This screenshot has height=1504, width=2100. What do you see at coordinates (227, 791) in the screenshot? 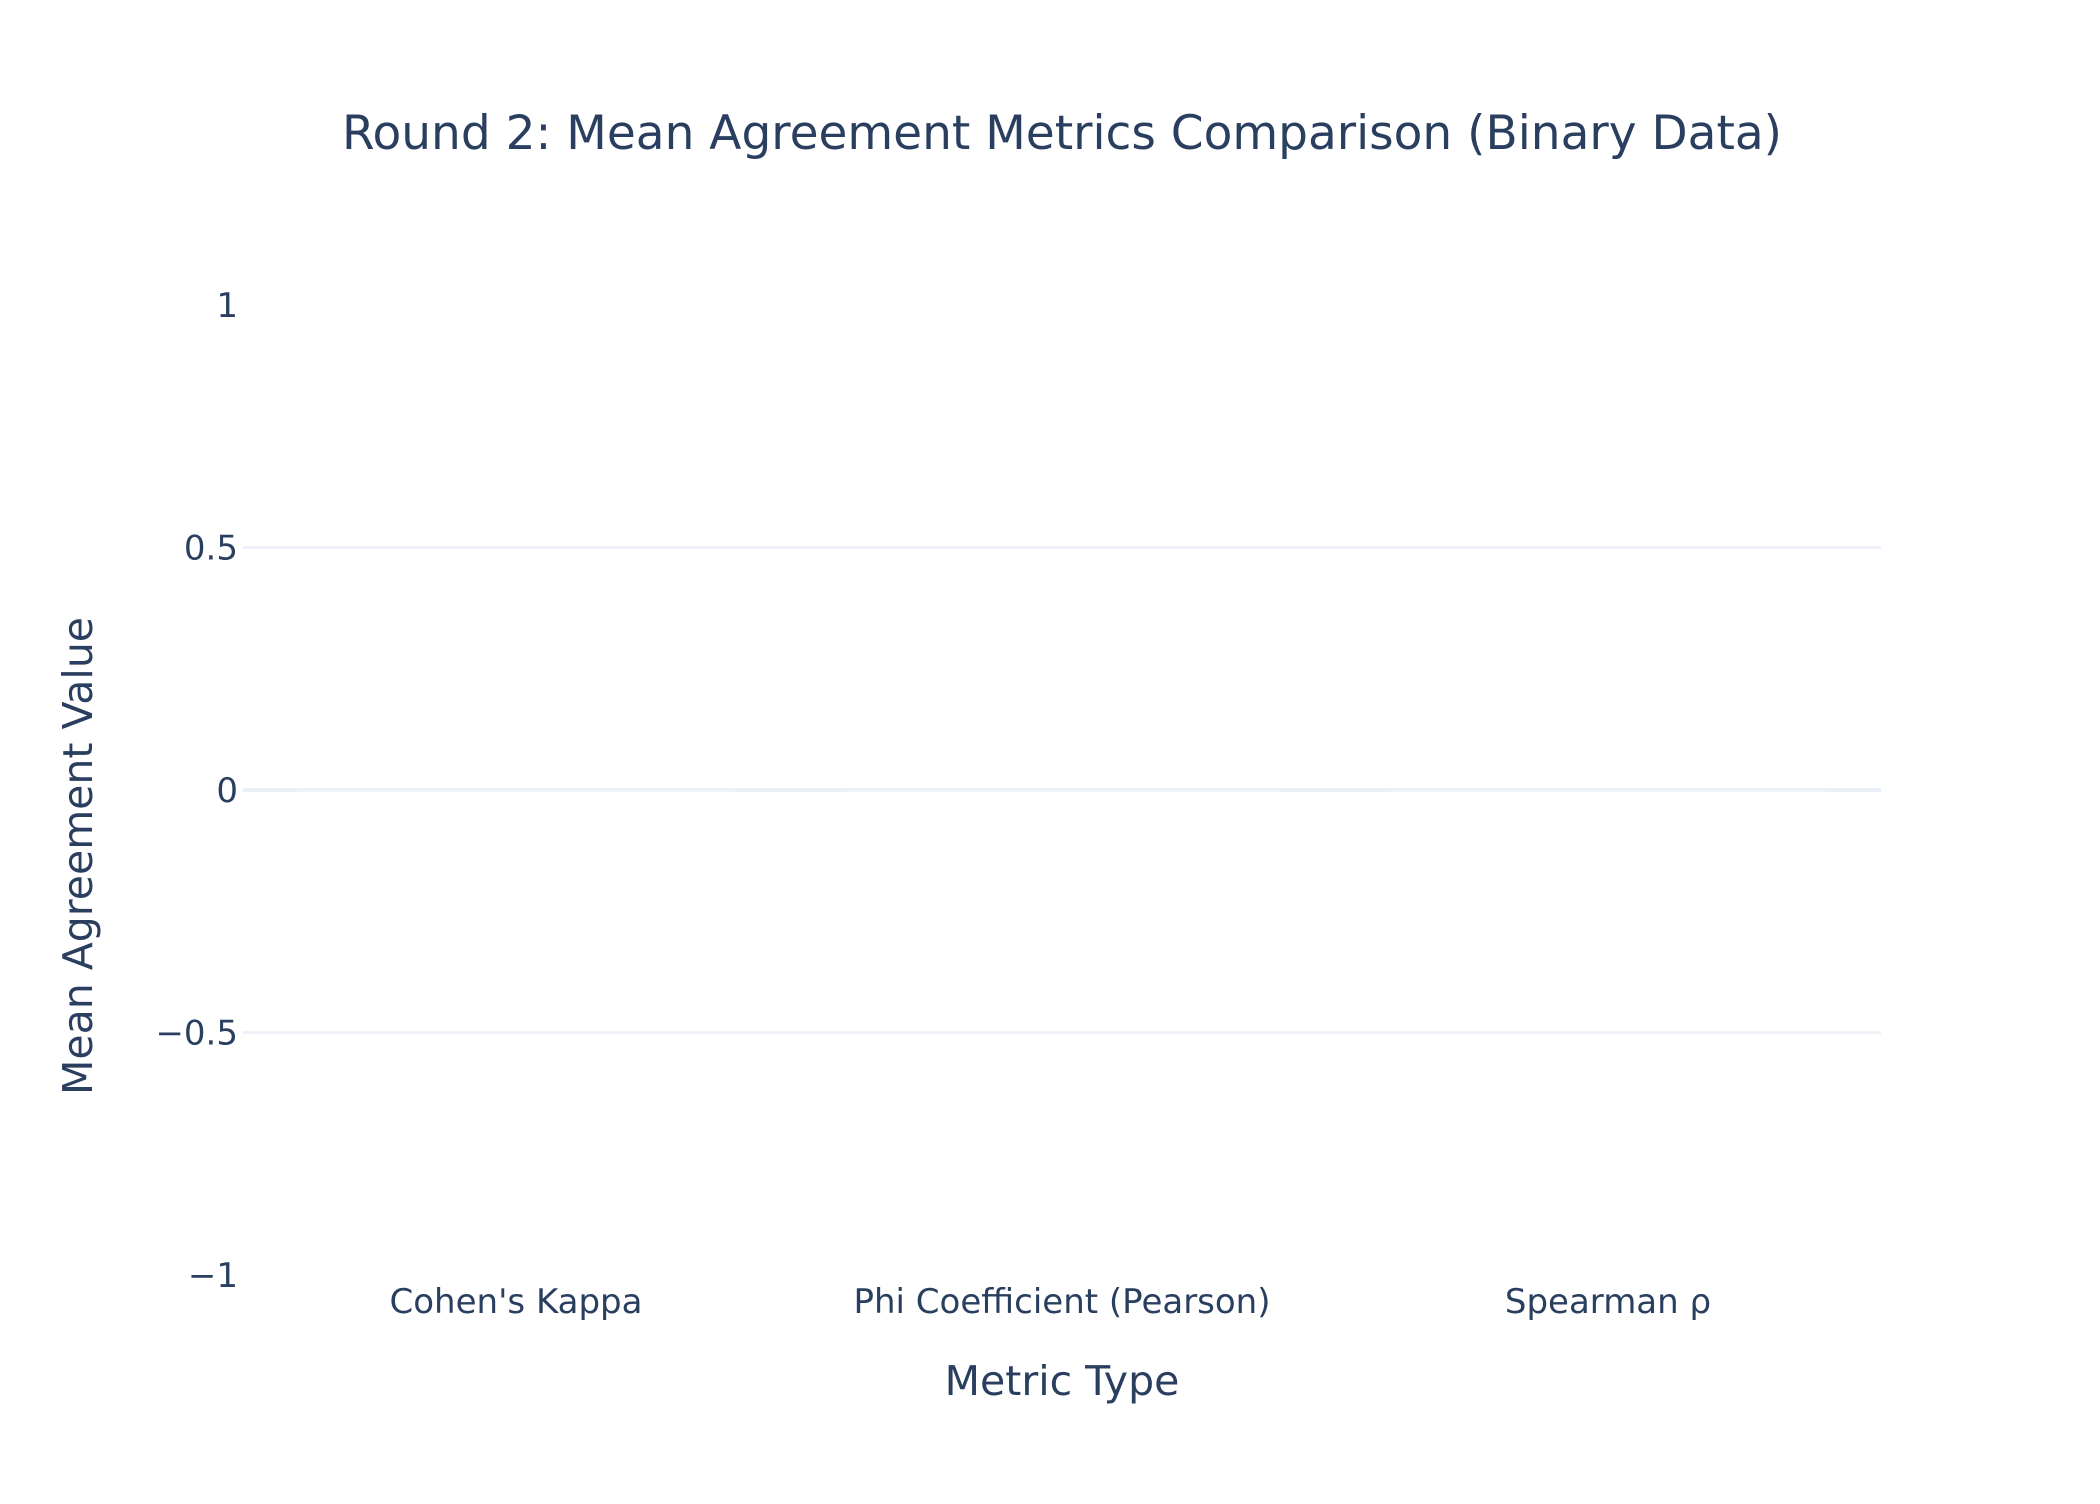
I see `y-tick-label: 0` at bounding box center [227, 791].